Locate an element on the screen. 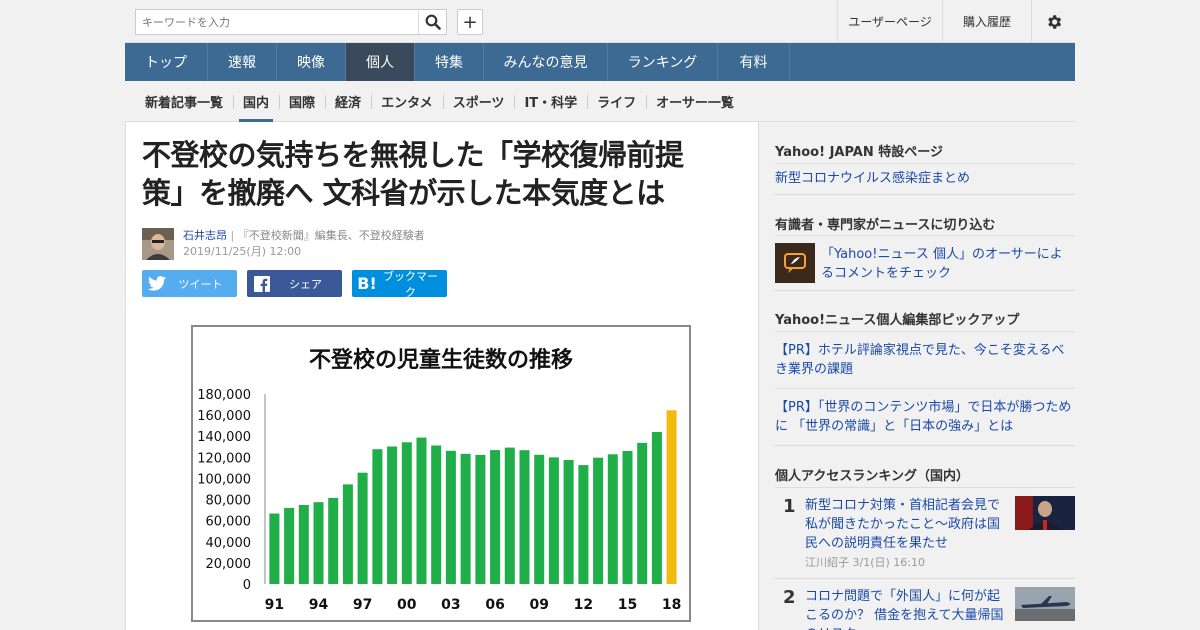 The image size is (1200, 630). main-nav: トップ 速報 映像 個人 特集 みんなの意見 ランキング 有料 is located at coordinates (600, 62).